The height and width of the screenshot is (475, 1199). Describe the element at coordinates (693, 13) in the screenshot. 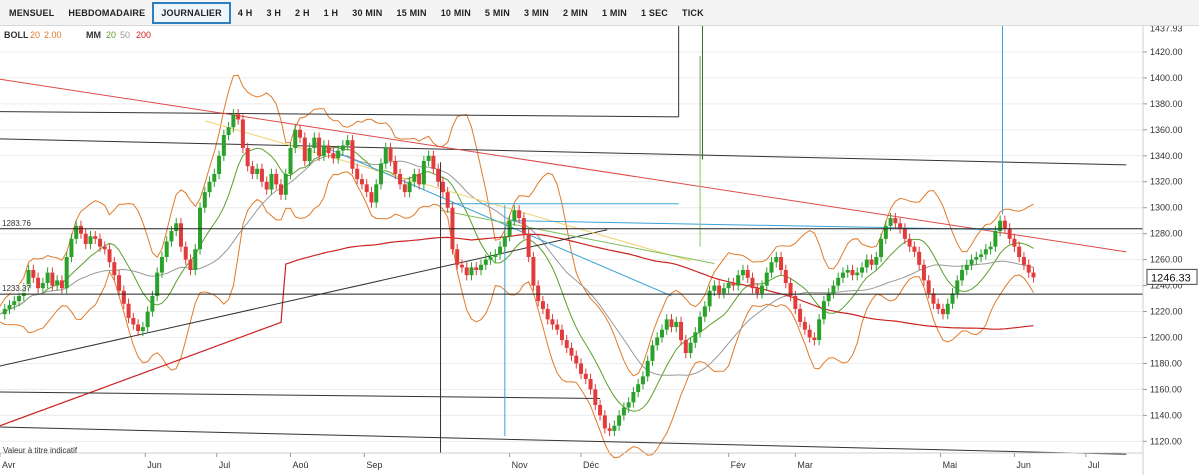

I see `timeframe-tab-tick: TICK` at that location.